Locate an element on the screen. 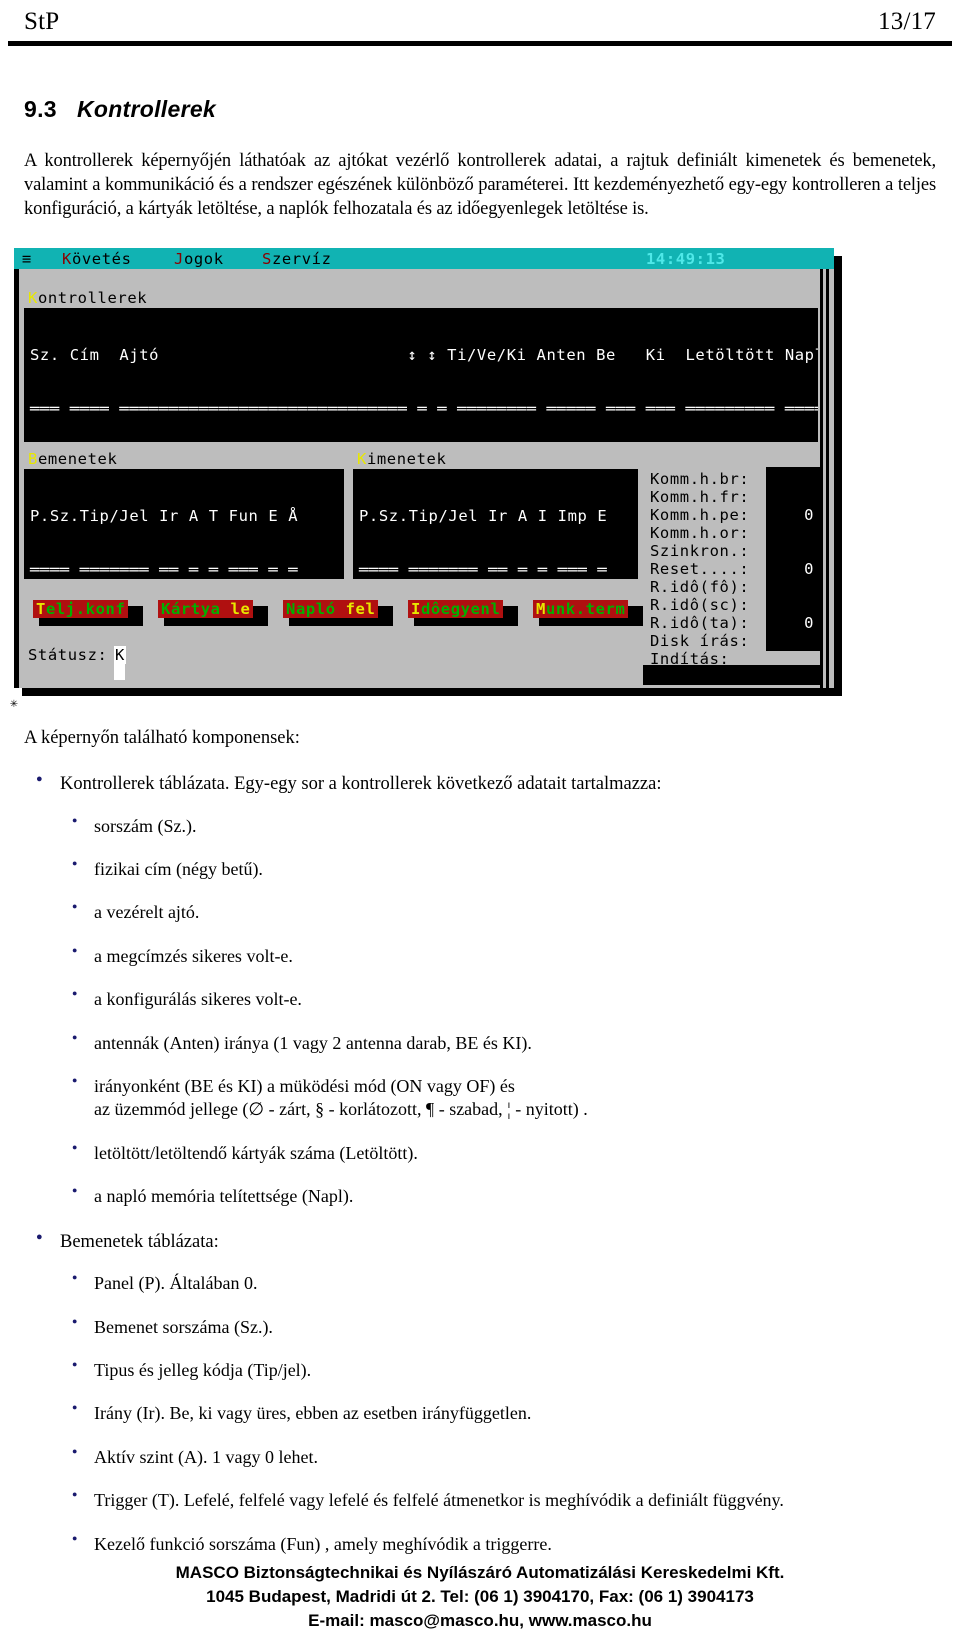 This screenshot has width=960, height=1649. status-label: Disk írás: is located at coordinates (700, 641).